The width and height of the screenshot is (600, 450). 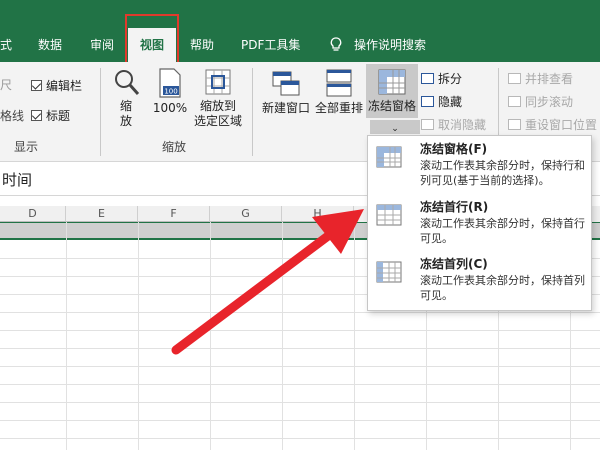 I want to click on annotation-arrow, so click(x=267, y=282).